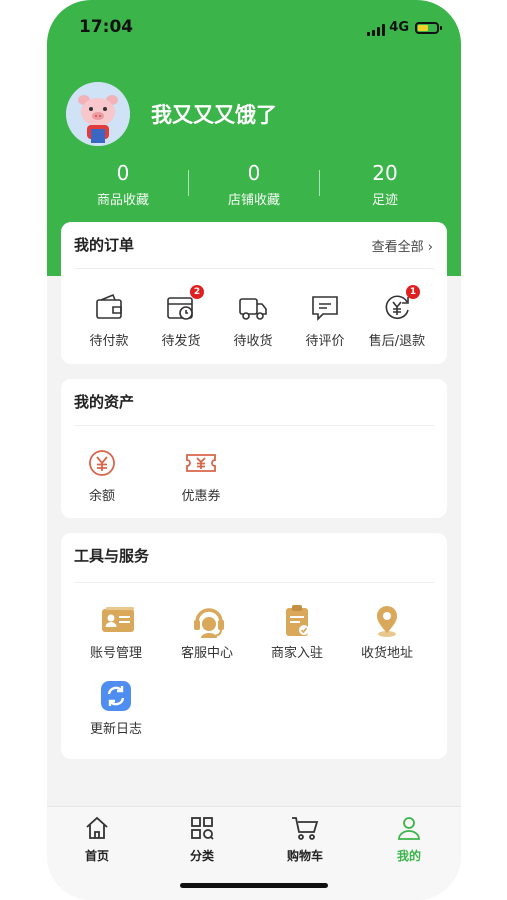 Image resolution: width=507 pixels, height=900 pixels. I want to click on category-icon, so click(202, 830).